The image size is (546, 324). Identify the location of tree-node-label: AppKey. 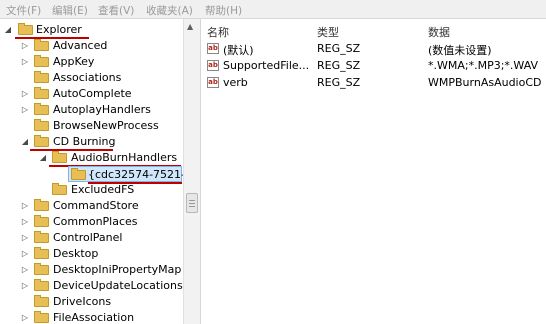
(74, 61).